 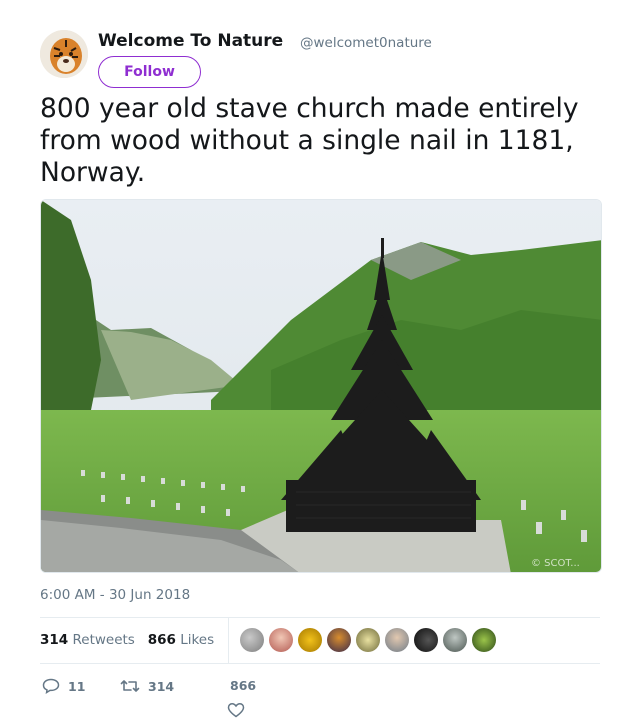 I want to click on retweets-stat: 314 Retweets, so click(x=87, y=640).